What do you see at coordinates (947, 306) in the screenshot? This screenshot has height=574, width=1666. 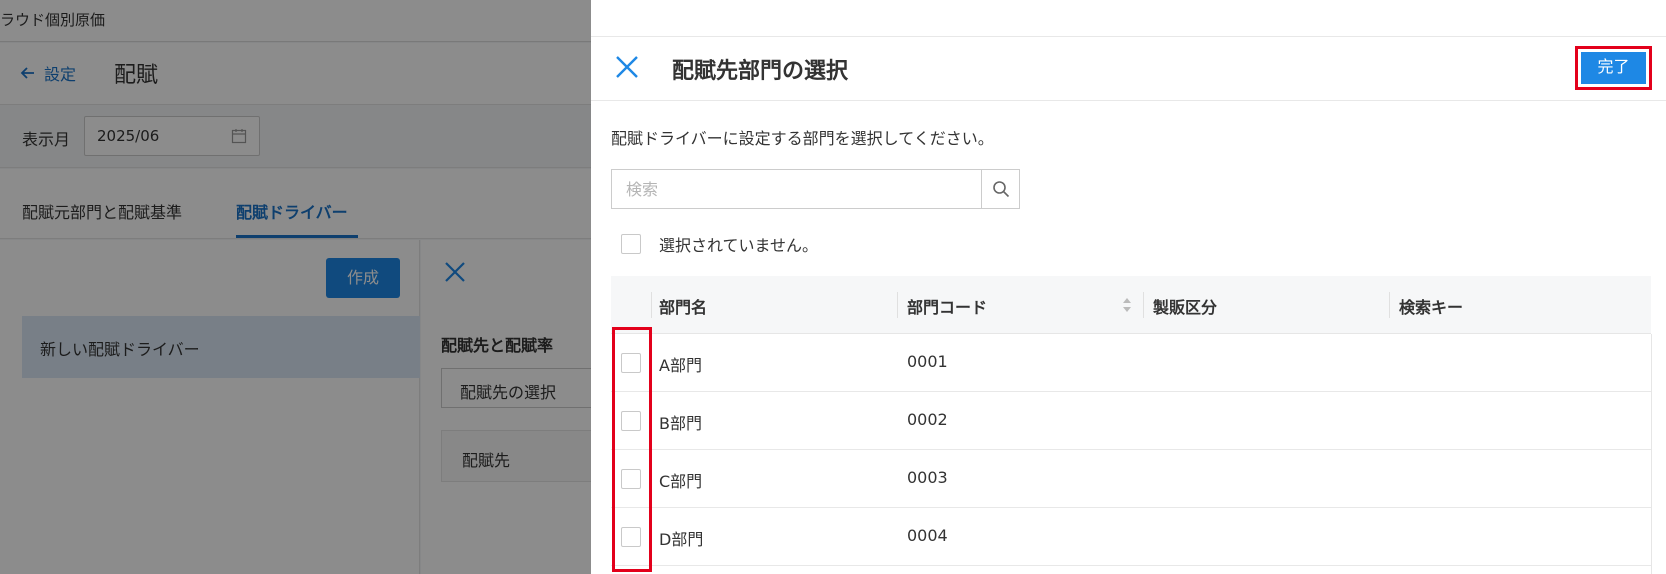 I see `column-header-code: 部門コード` at bounding box center [947, 306].